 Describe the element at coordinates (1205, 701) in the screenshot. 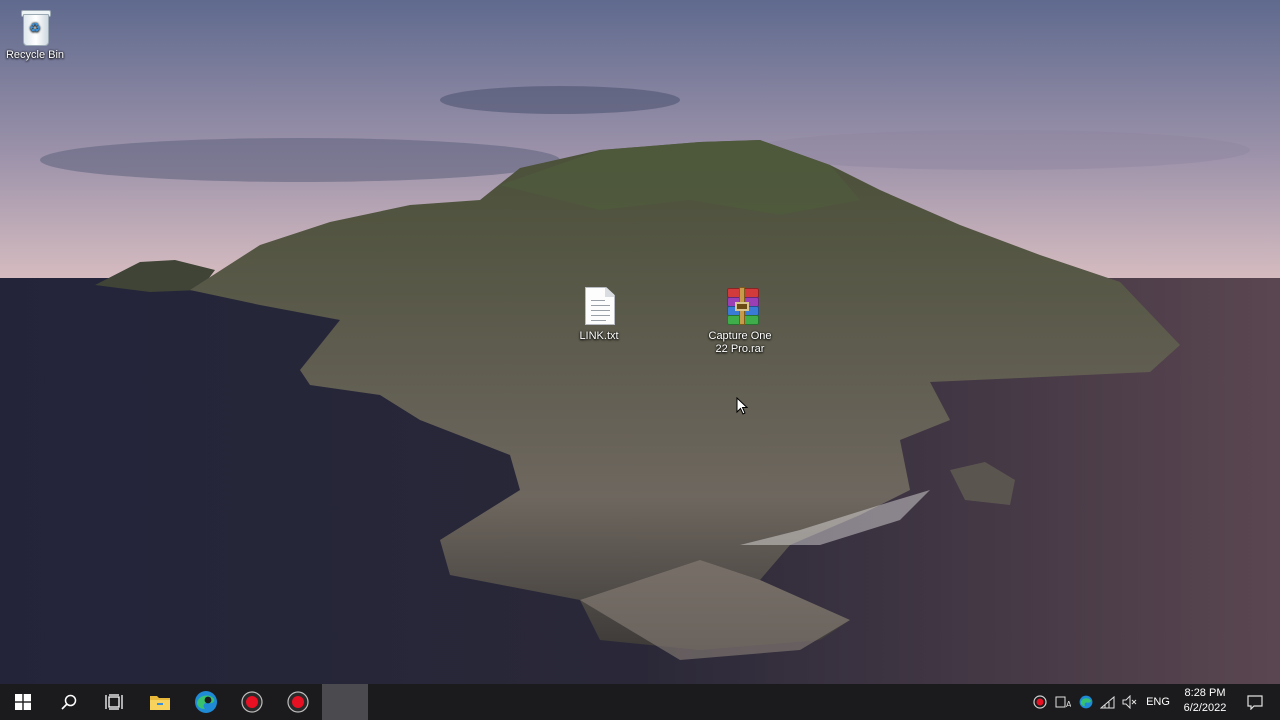

I see `system-clock: 8:28 PM 6/2/2022` at that location.